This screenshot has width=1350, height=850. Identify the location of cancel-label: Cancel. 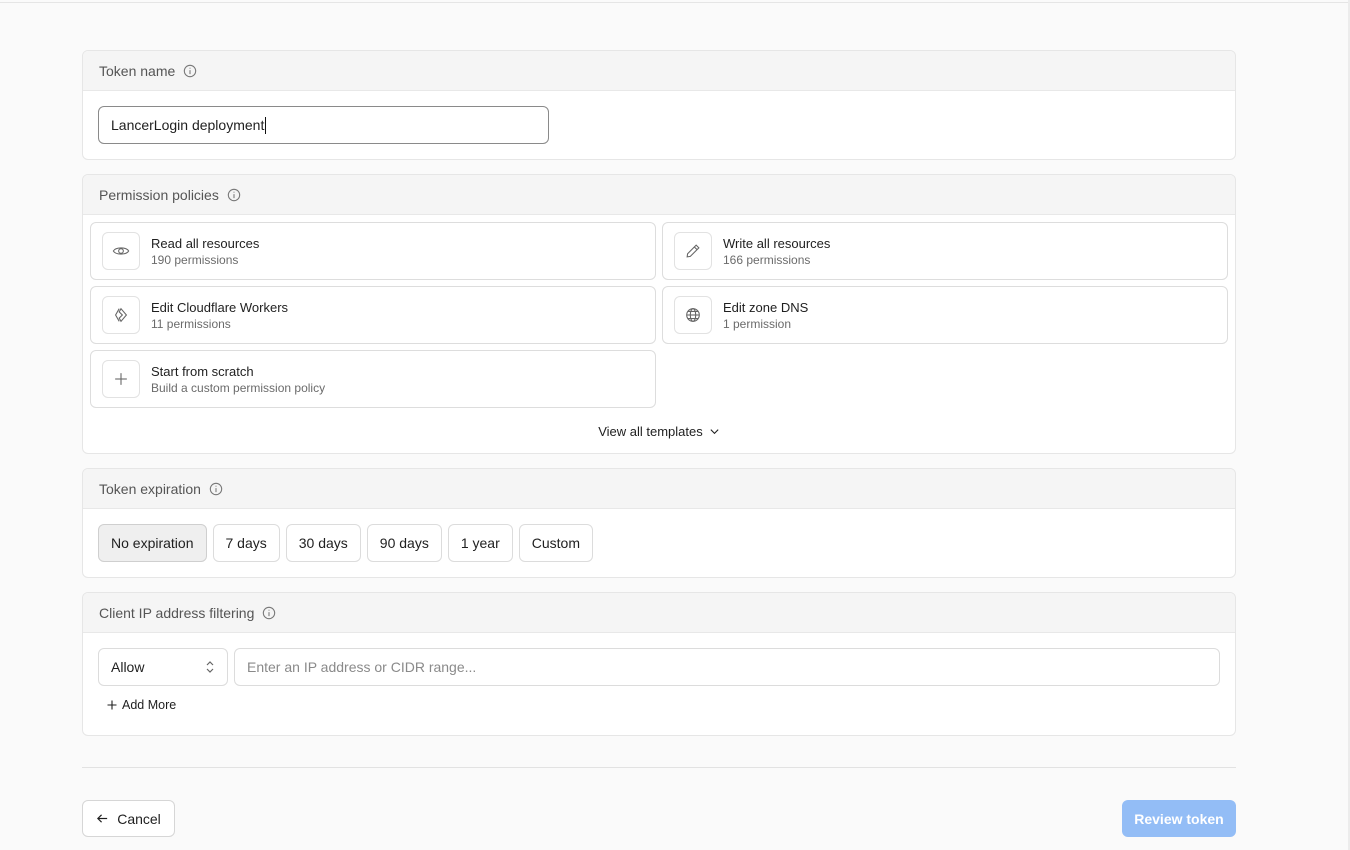
(139, 818).